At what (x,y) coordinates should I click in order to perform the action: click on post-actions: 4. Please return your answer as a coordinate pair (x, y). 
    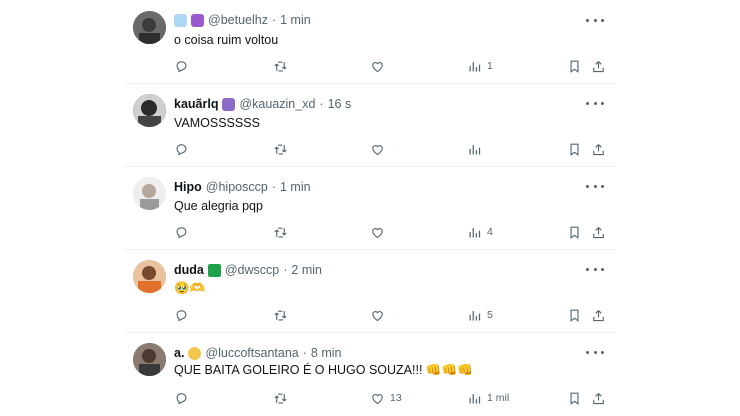
    Looking at the image, I should click on (394, 232).